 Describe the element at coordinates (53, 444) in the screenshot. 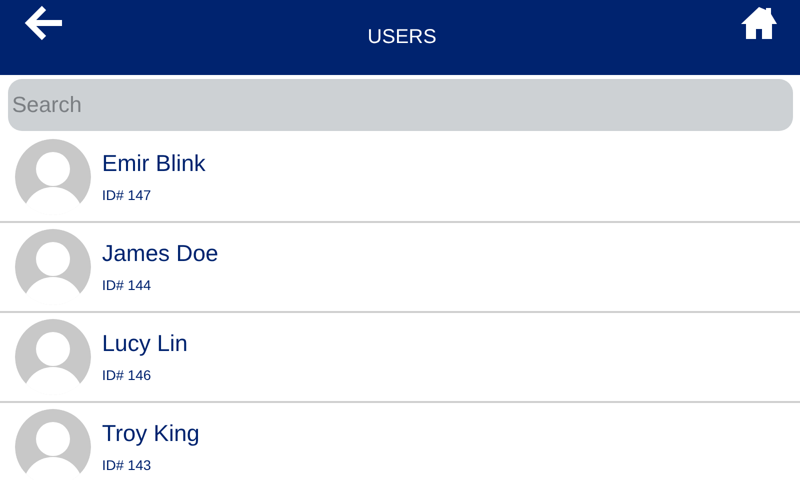

I see `avatar-icon` at that location.